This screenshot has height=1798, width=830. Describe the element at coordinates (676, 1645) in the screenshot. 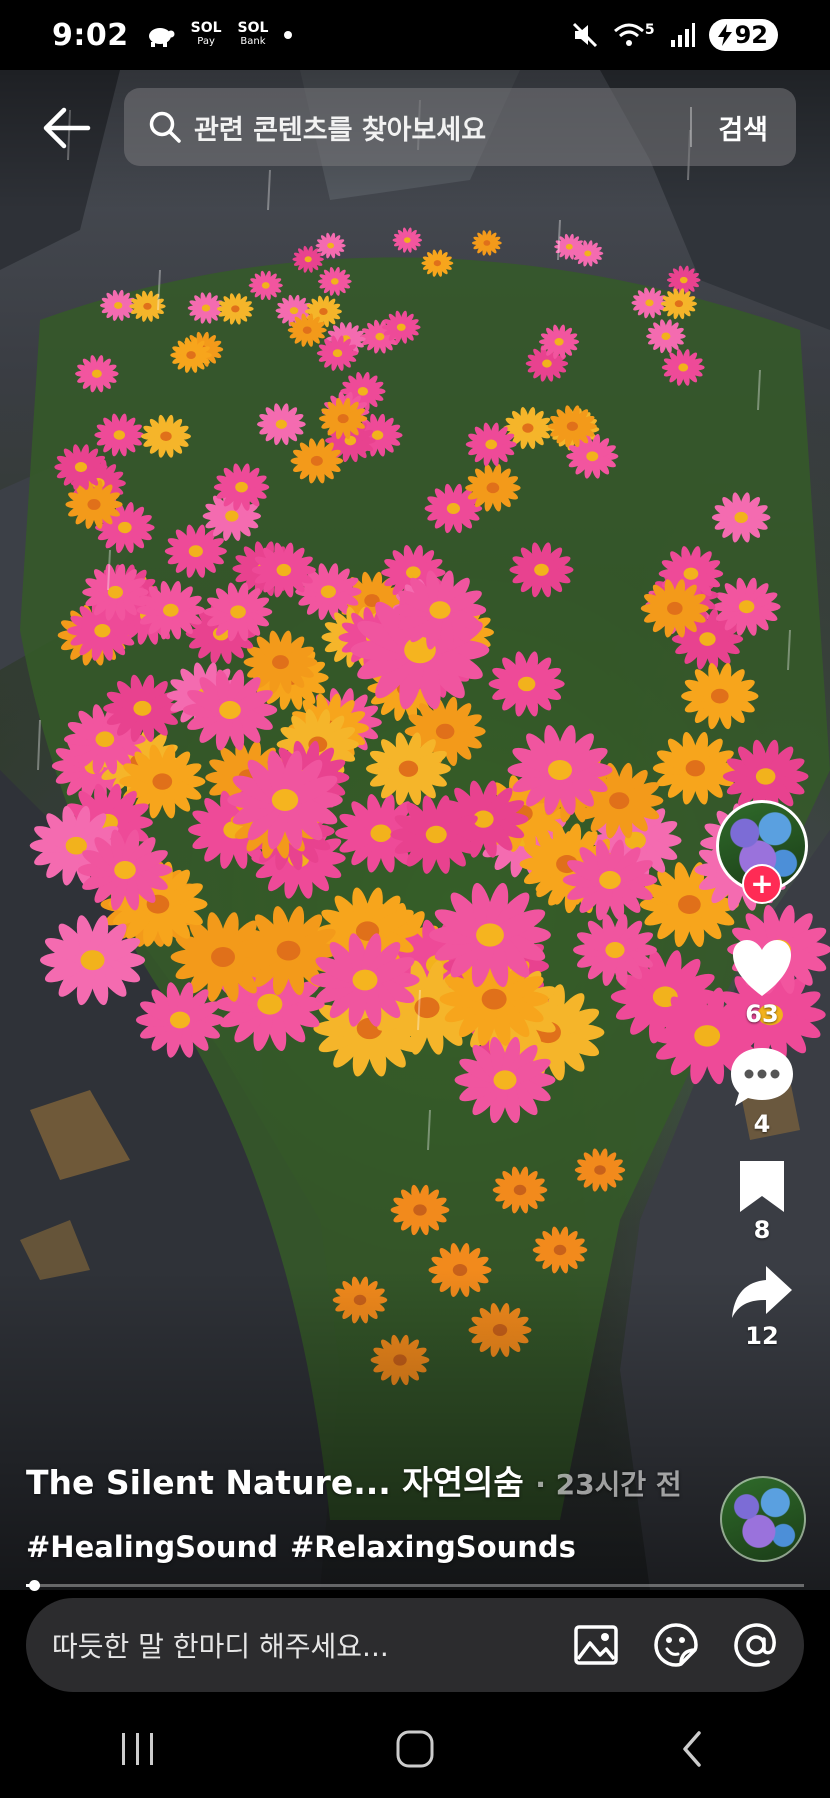

I see `sticker-icon` at that location.